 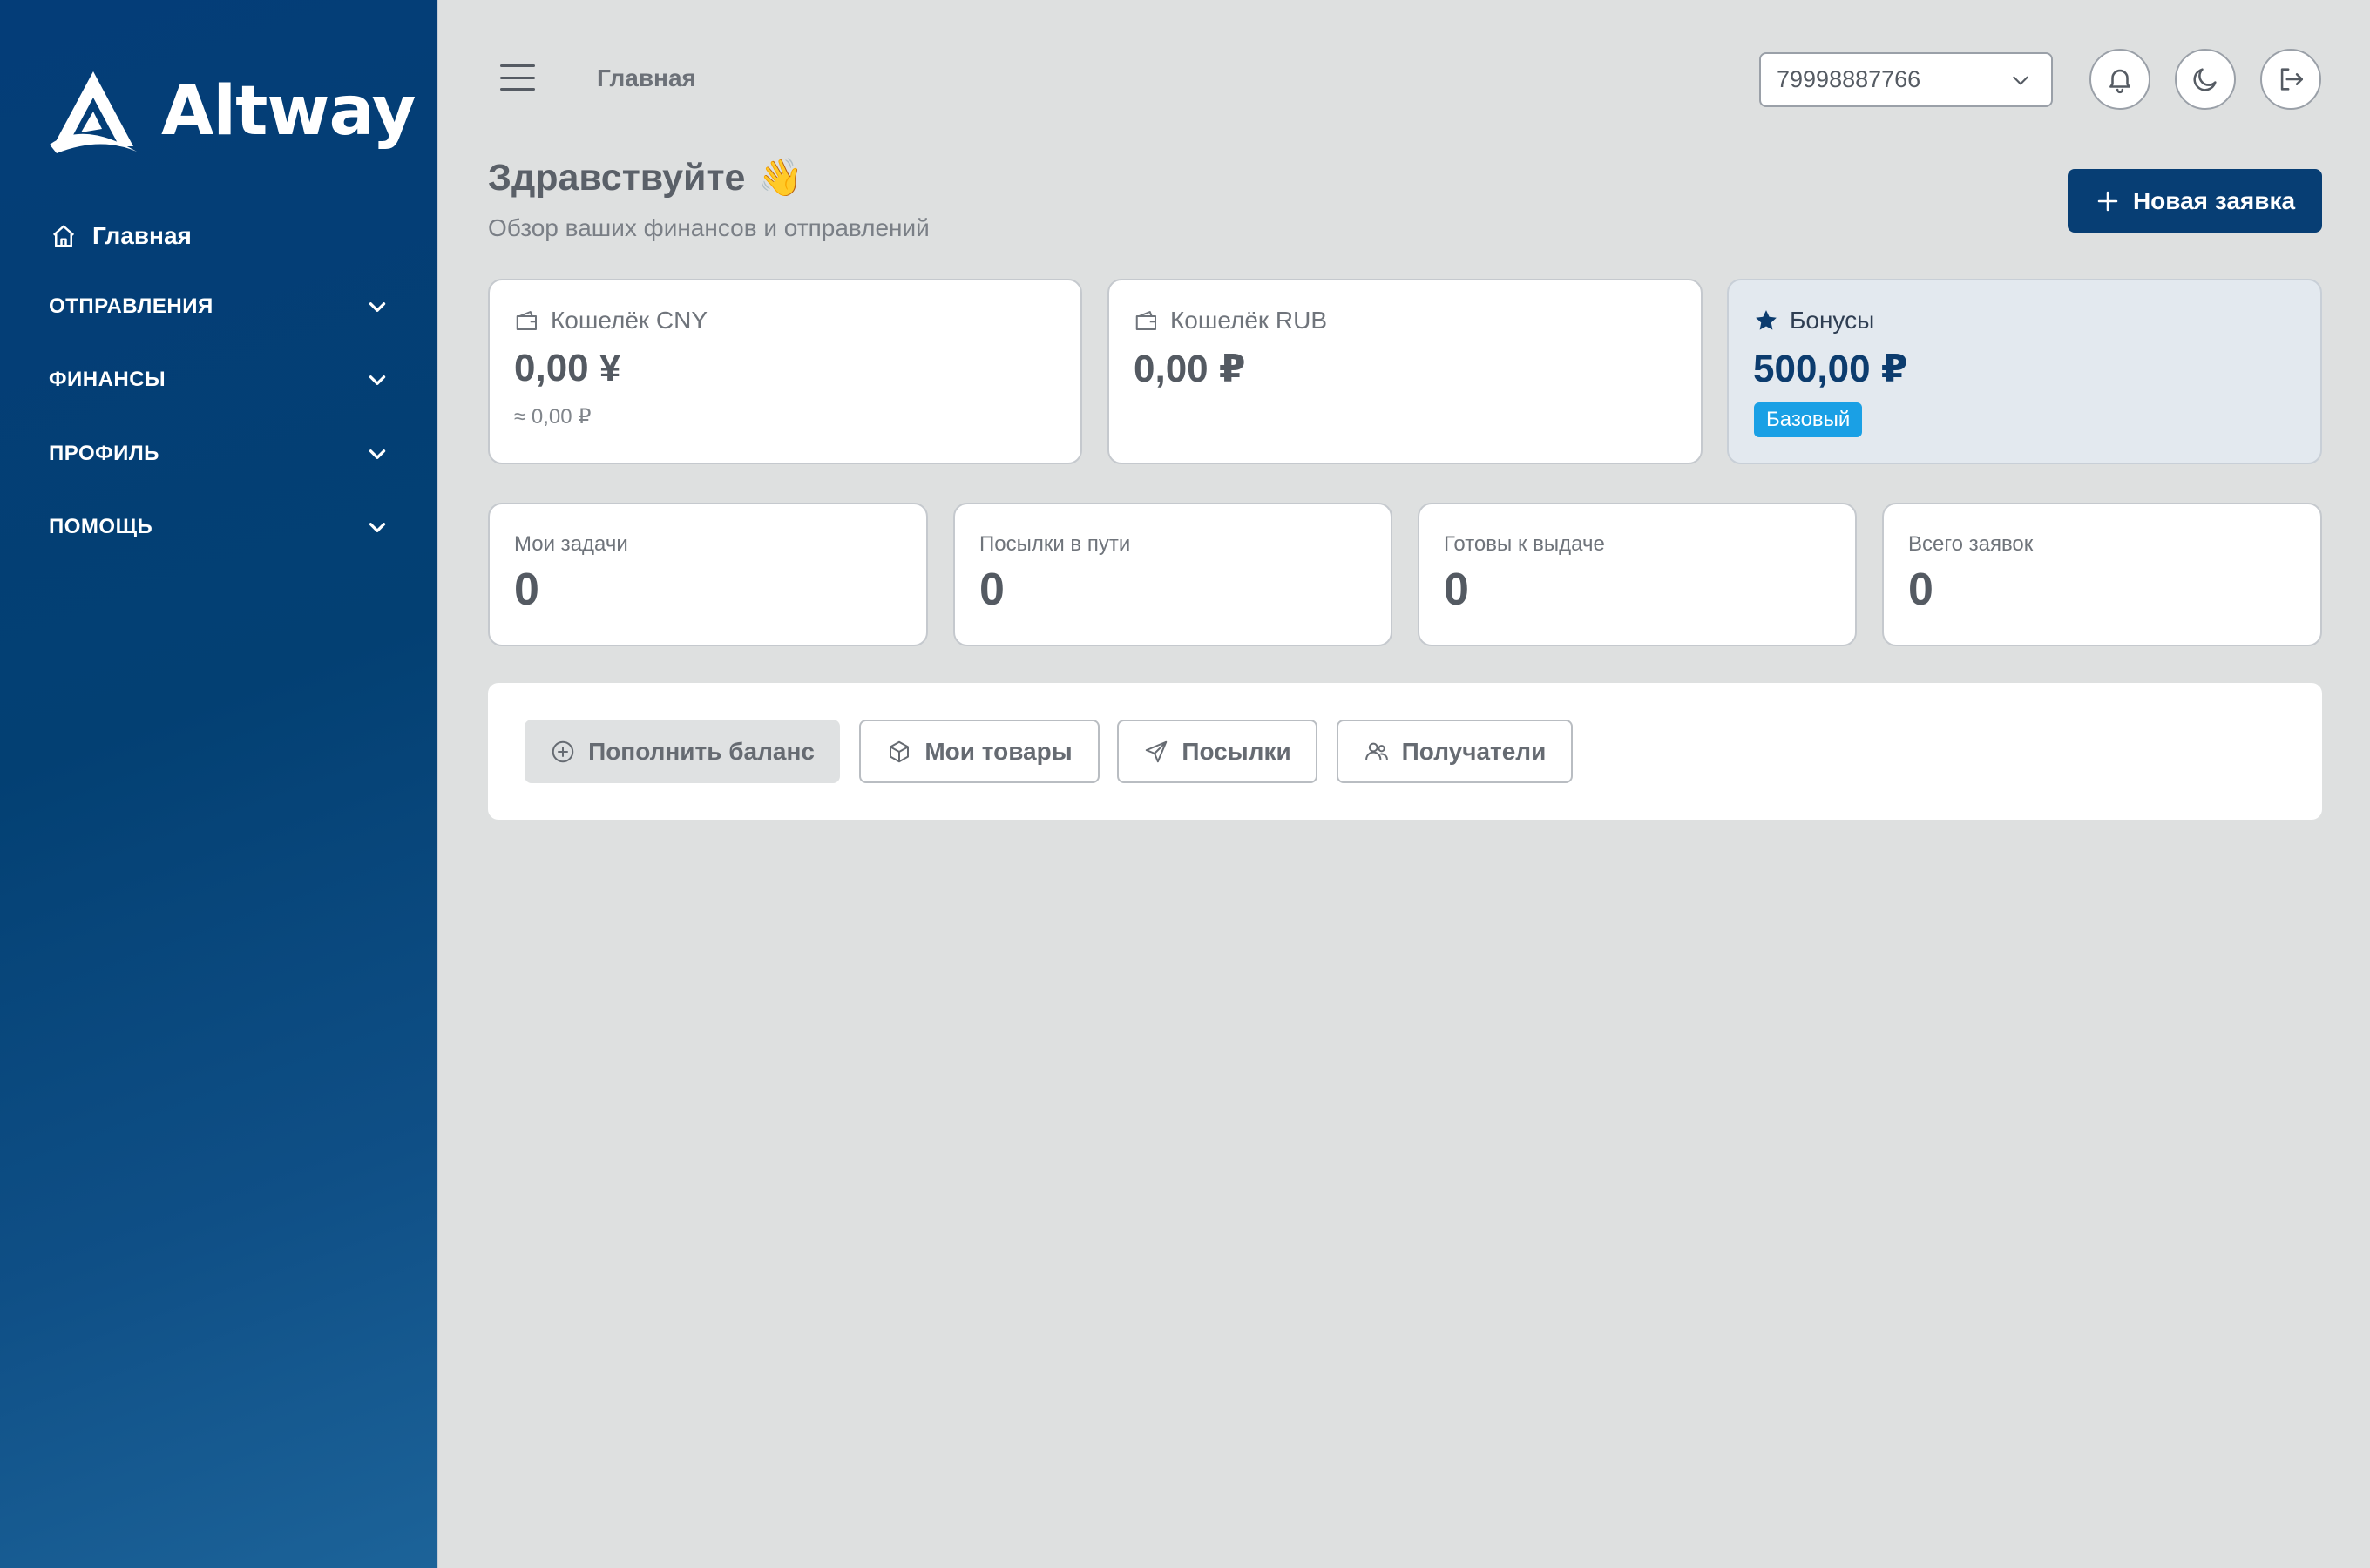 What do you see at coordinates (1055, 544) in the screenshot?
I see `stat-label: Посылки в пути` at bounding box center [1055, 544].